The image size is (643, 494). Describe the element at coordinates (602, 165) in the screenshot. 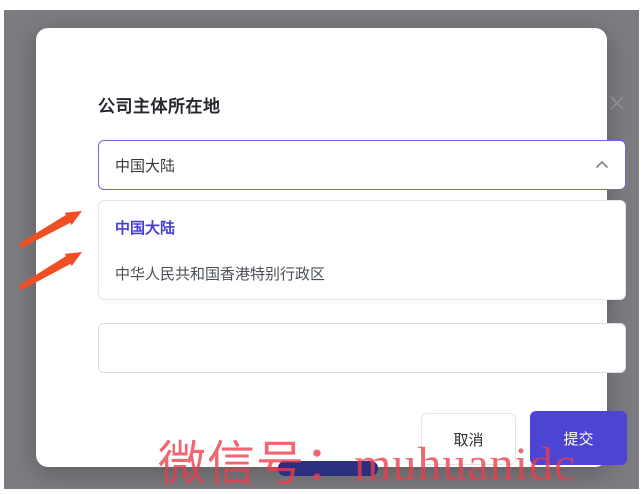

I see `chevron-up-icon` at that location.